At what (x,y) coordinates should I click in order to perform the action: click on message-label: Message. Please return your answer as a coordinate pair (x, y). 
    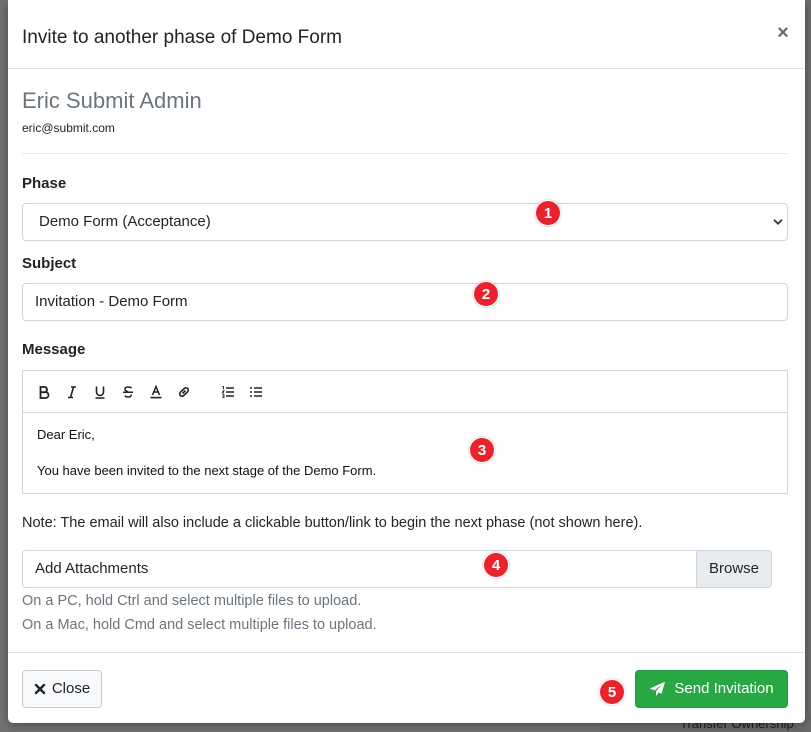
    Looking at the image, I should click on (54, 349).